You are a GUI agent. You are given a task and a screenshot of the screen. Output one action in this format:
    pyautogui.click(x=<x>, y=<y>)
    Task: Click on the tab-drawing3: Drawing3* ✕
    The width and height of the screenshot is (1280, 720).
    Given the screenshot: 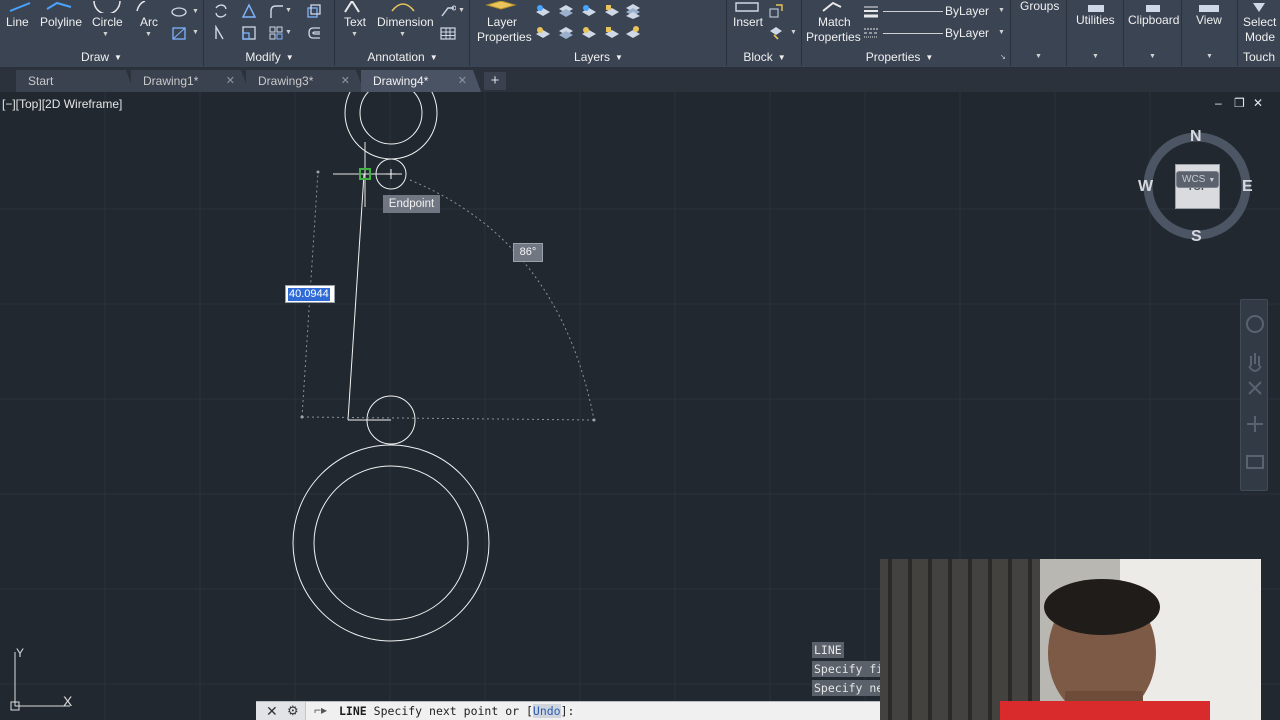 What is the action you would take?
    pyautogui.click(x=305, y=81)
    